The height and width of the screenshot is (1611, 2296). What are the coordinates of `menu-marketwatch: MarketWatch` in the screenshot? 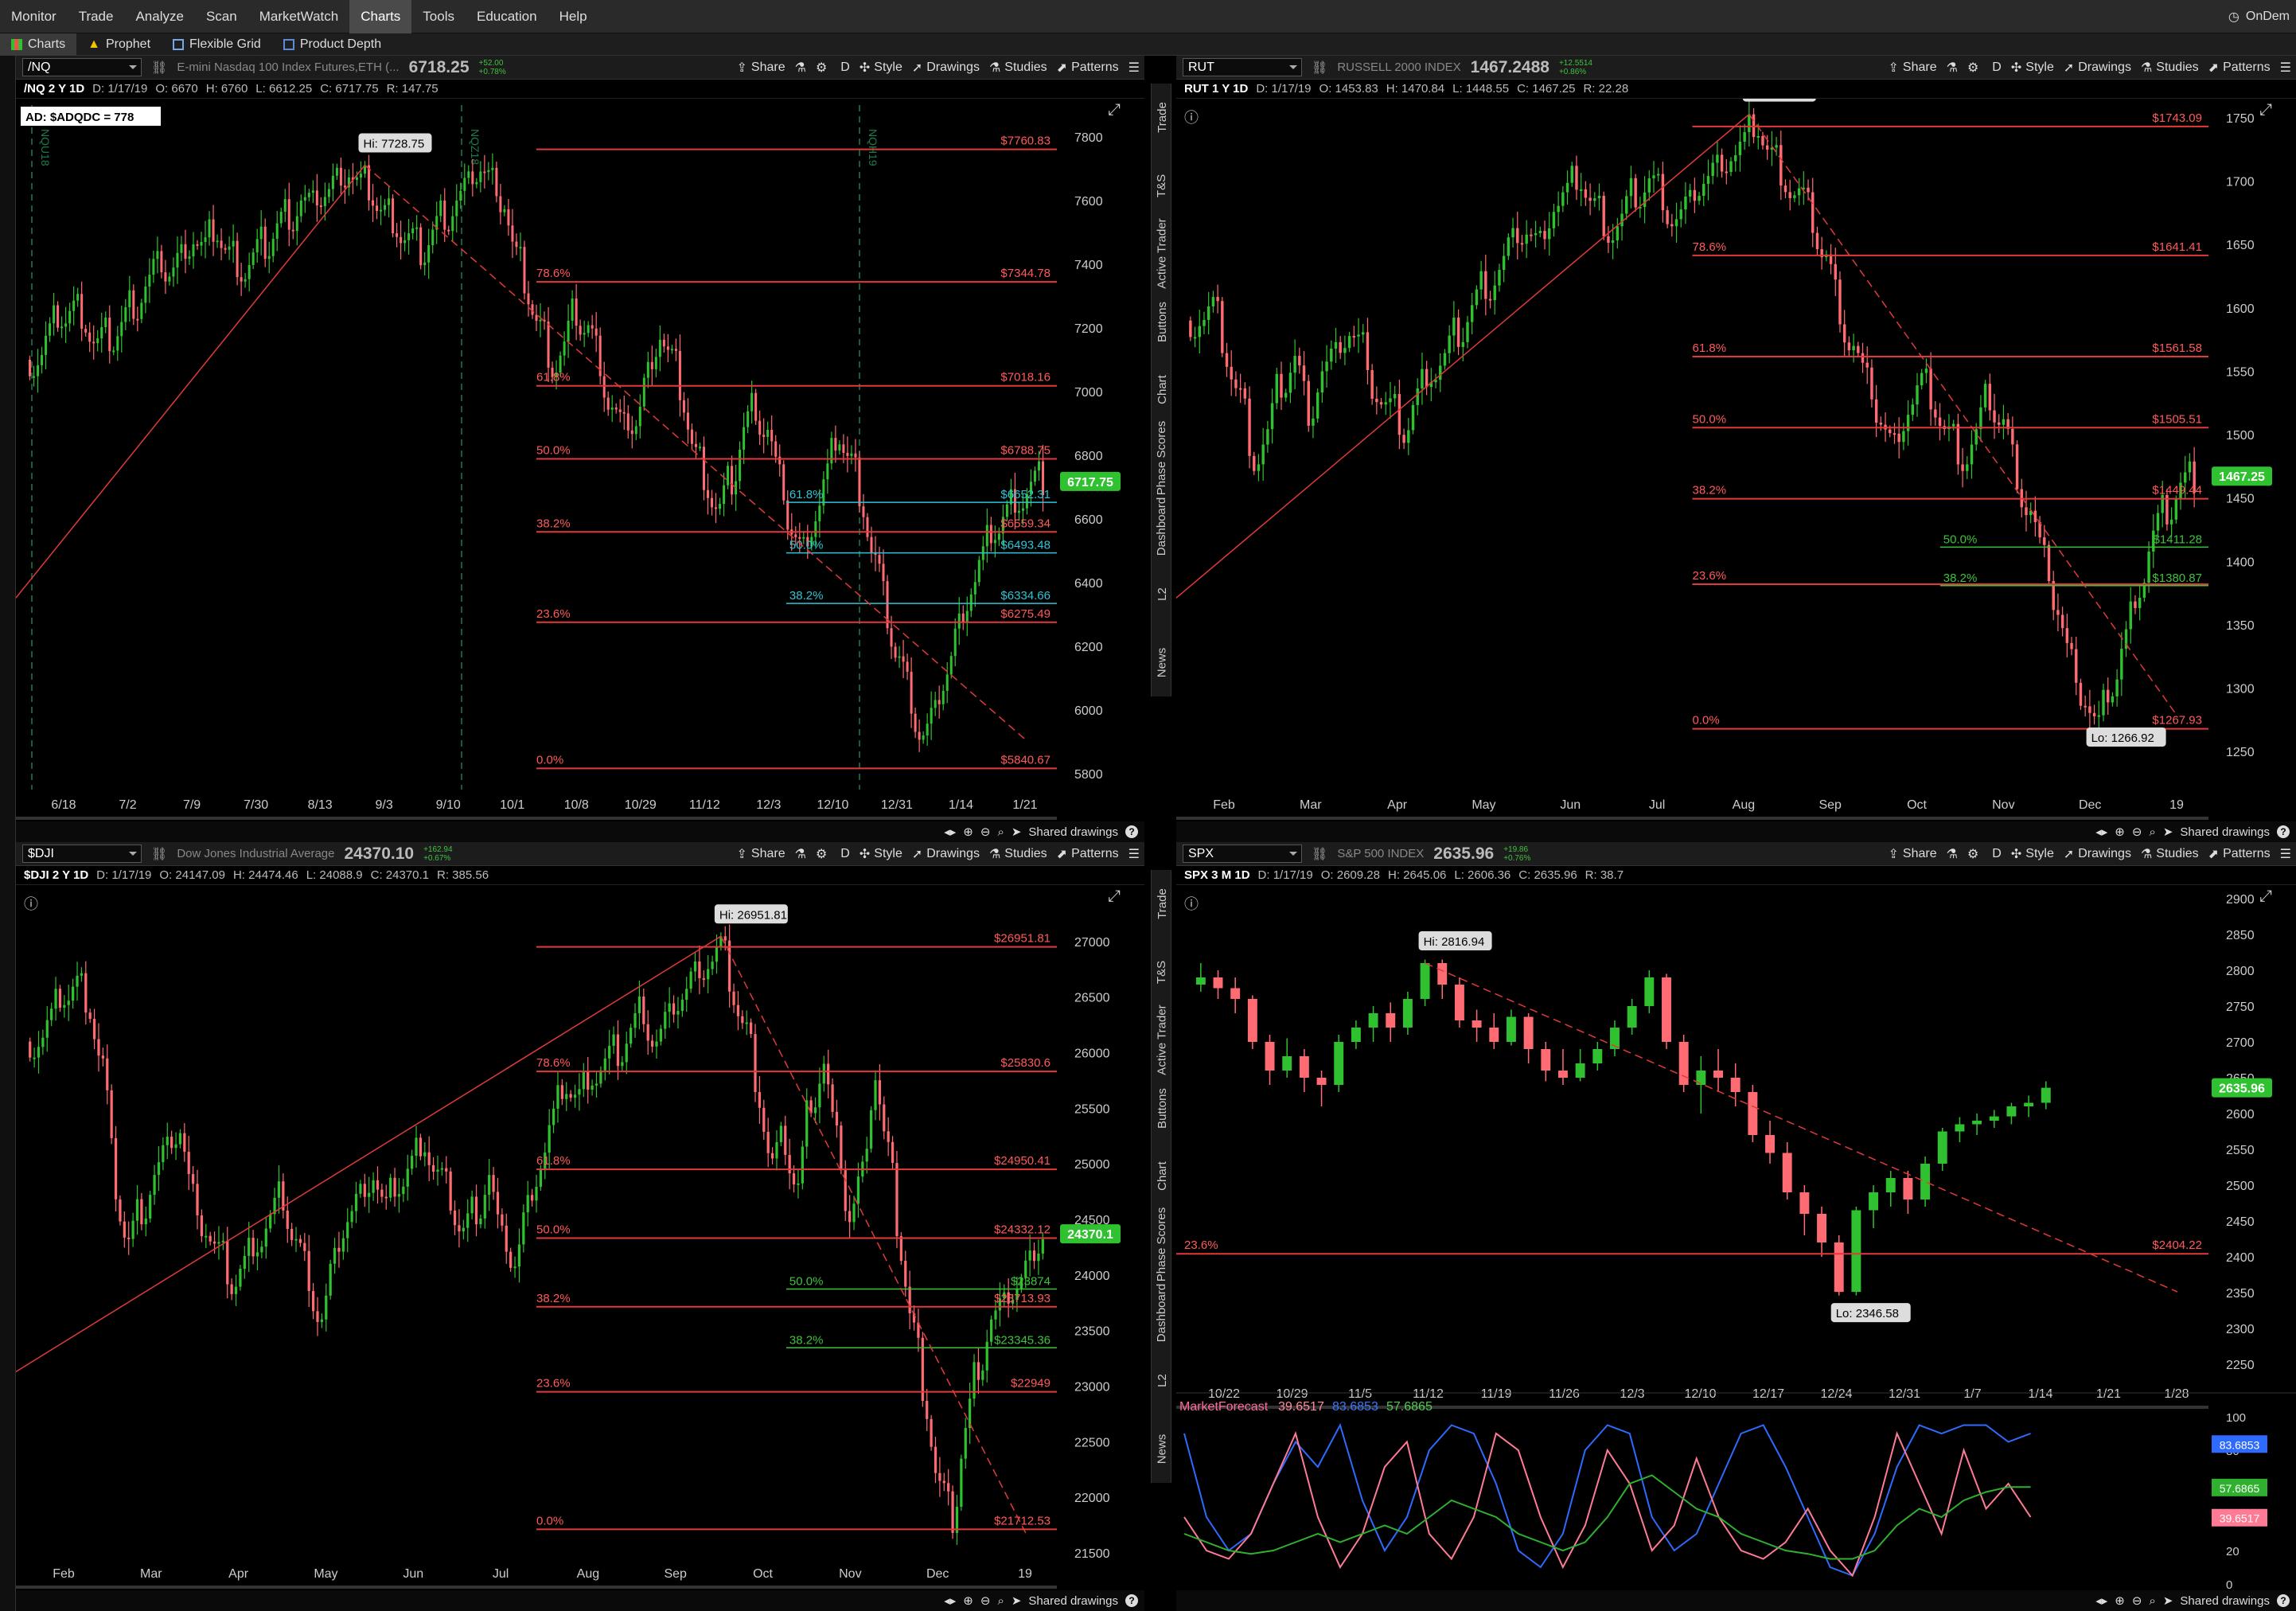 It's located at (299, 16).